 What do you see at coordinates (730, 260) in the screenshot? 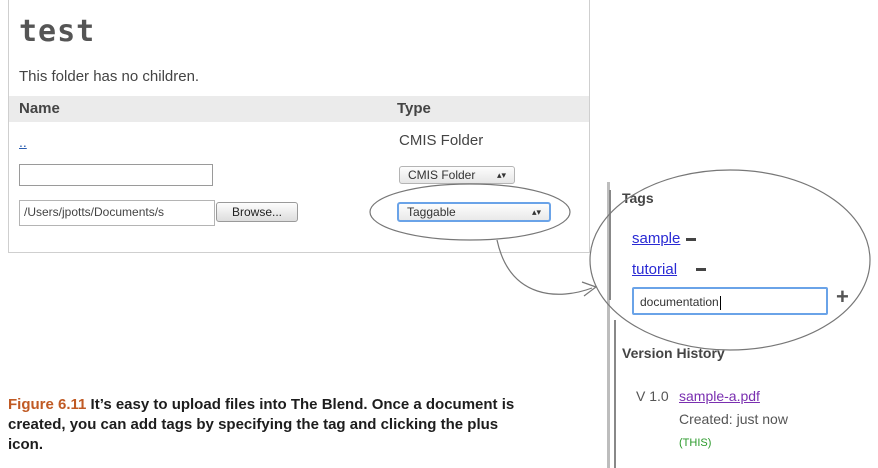
I see `callout-ellipse-right` at bounding box center [730, 260].